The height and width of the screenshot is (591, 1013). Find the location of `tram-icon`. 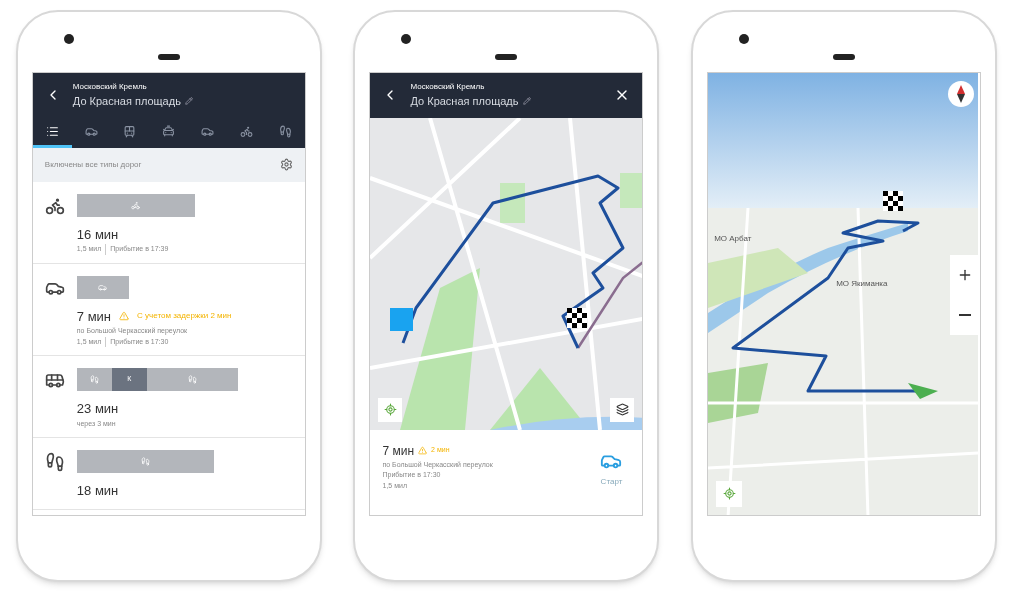

tram-icon is located at coordinates (130, 131).